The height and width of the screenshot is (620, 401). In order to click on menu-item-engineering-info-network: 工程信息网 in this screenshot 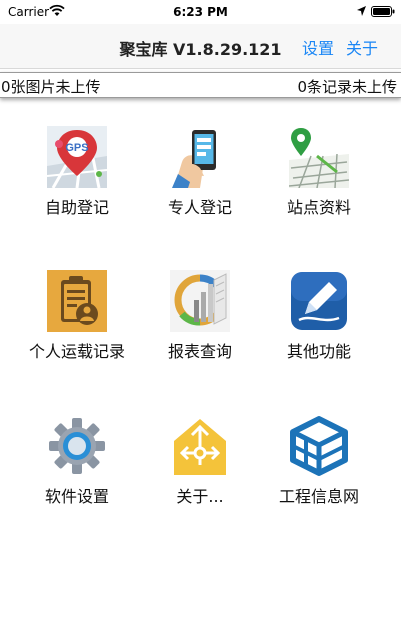, I will do `click(319, 475)`.